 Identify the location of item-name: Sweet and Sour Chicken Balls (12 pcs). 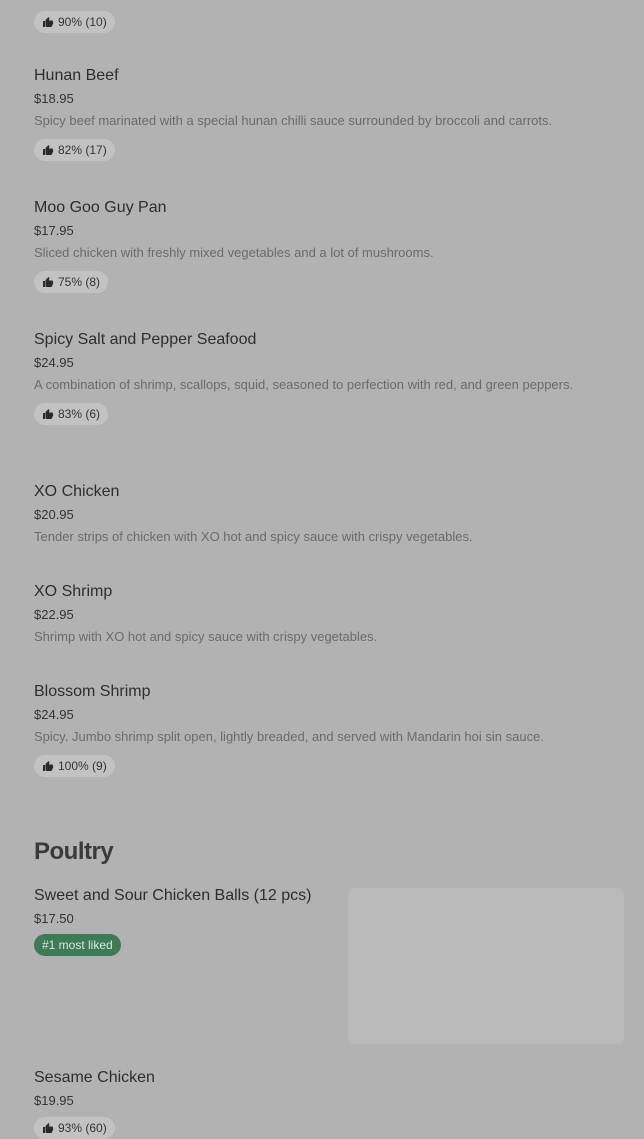
(173, 895).